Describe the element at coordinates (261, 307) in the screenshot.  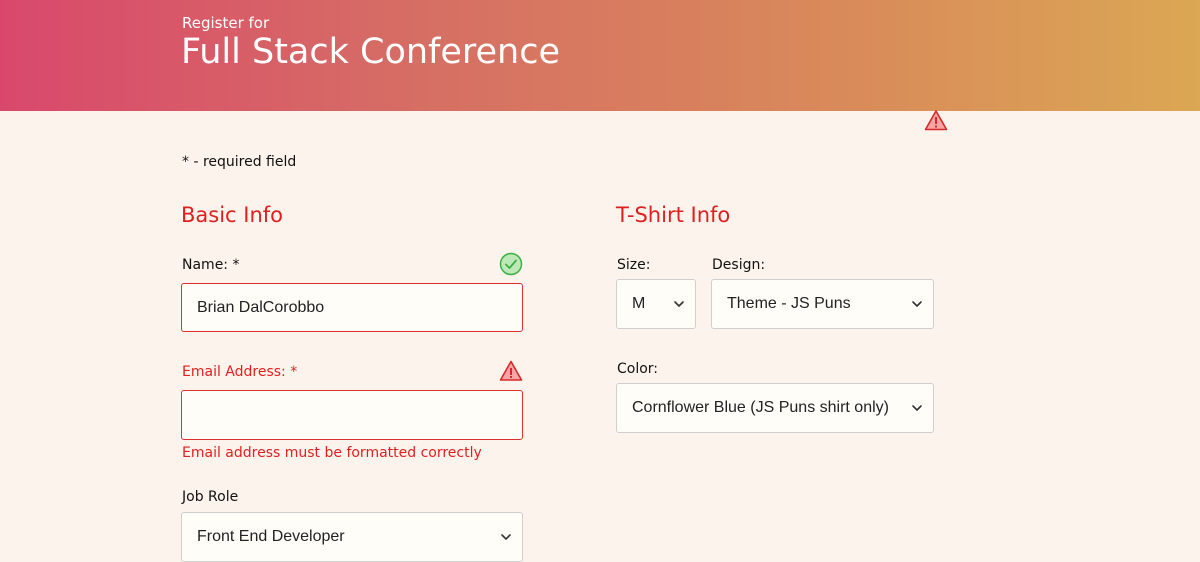
I see `name-field-value: Brian DalCorobbo` at that location.